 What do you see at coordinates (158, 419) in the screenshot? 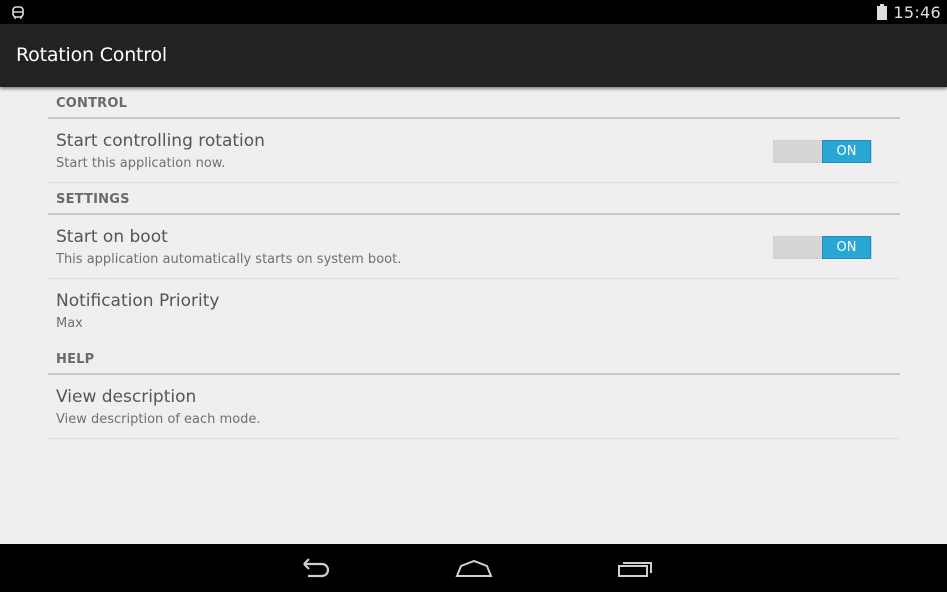
I see `pref-summary: View description of each mode.` at bounding box center [158, 419].